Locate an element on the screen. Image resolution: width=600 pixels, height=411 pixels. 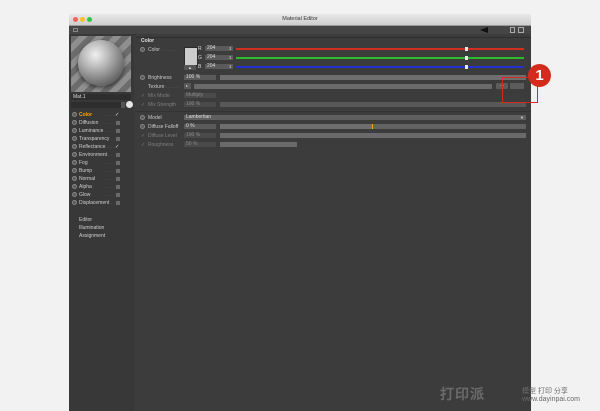
diffuse-level-field: 100 % is located at coordinates (200, 135).